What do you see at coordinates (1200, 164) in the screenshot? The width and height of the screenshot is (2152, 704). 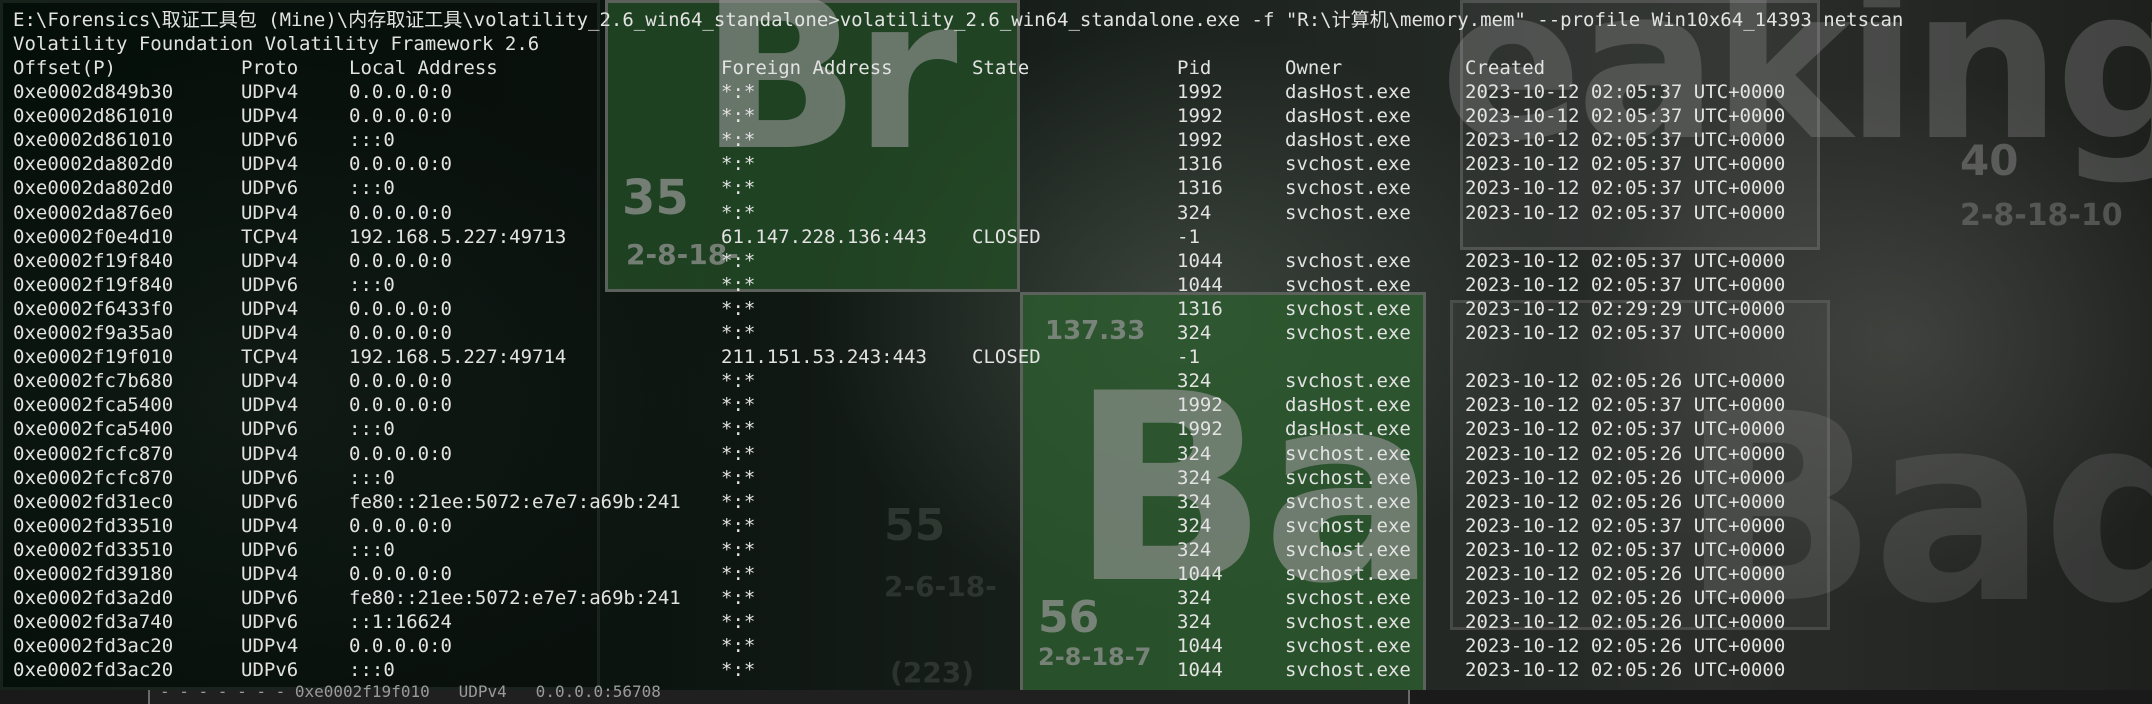 I see `cell-pid: 1316` at bounding box center [1200, 164].